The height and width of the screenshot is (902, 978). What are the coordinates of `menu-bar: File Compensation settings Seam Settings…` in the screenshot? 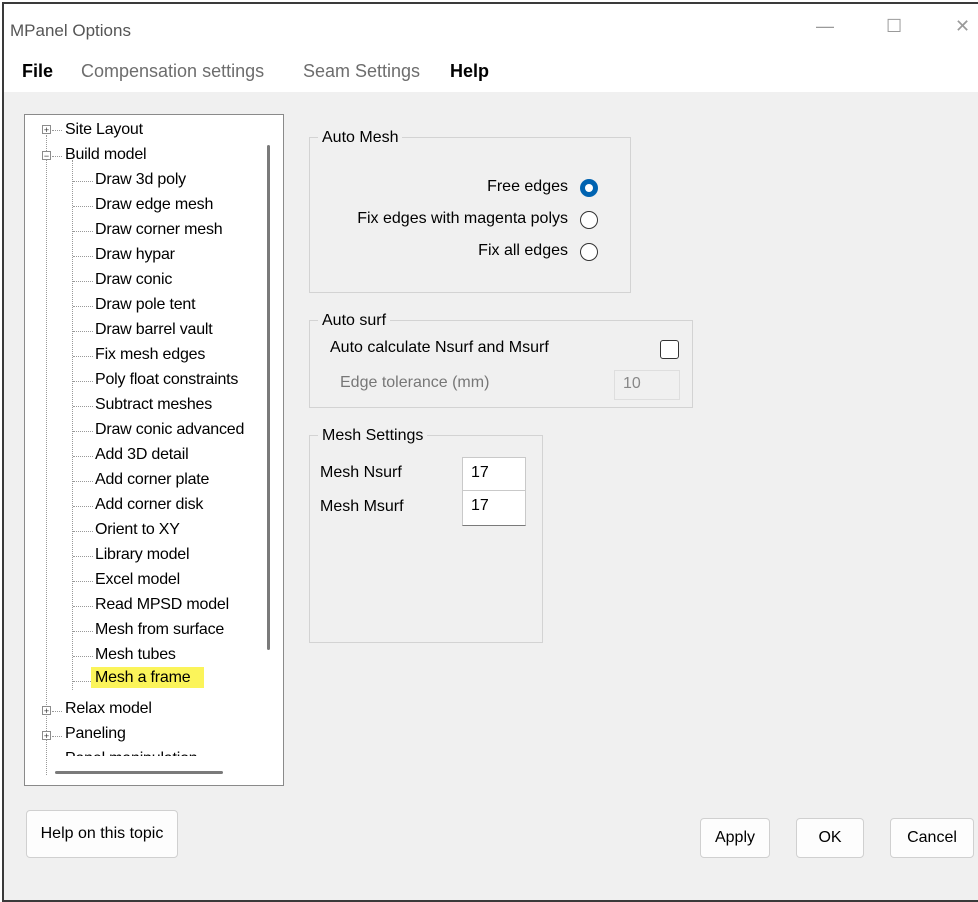 It's located at (491, 71).